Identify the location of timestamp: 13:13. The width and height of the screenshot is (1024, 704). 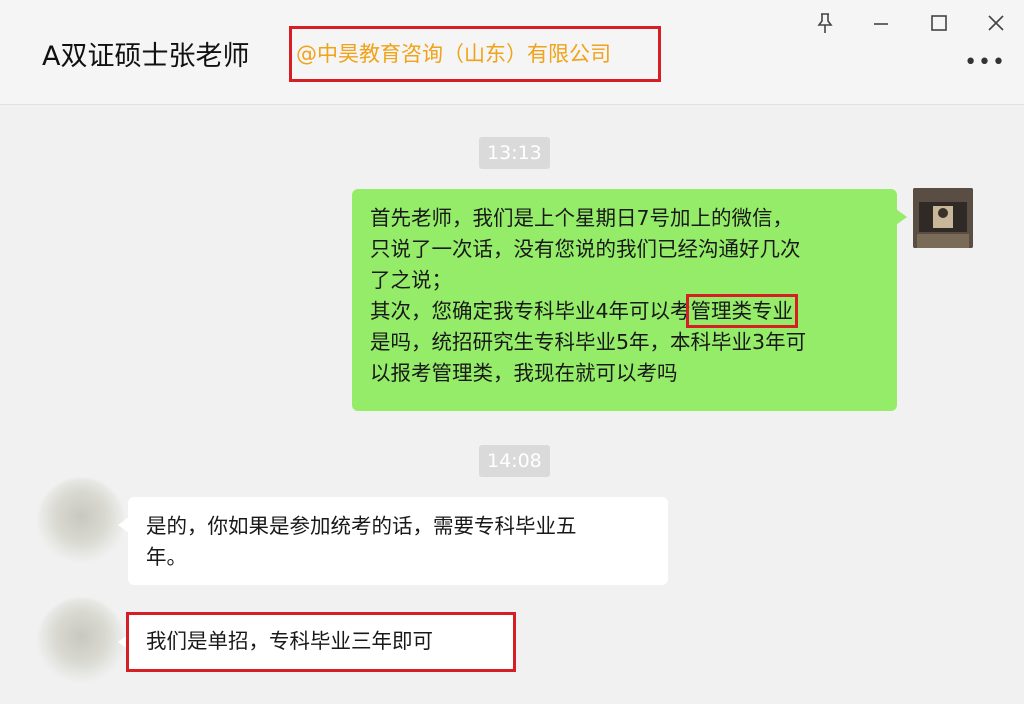
(514, 153).